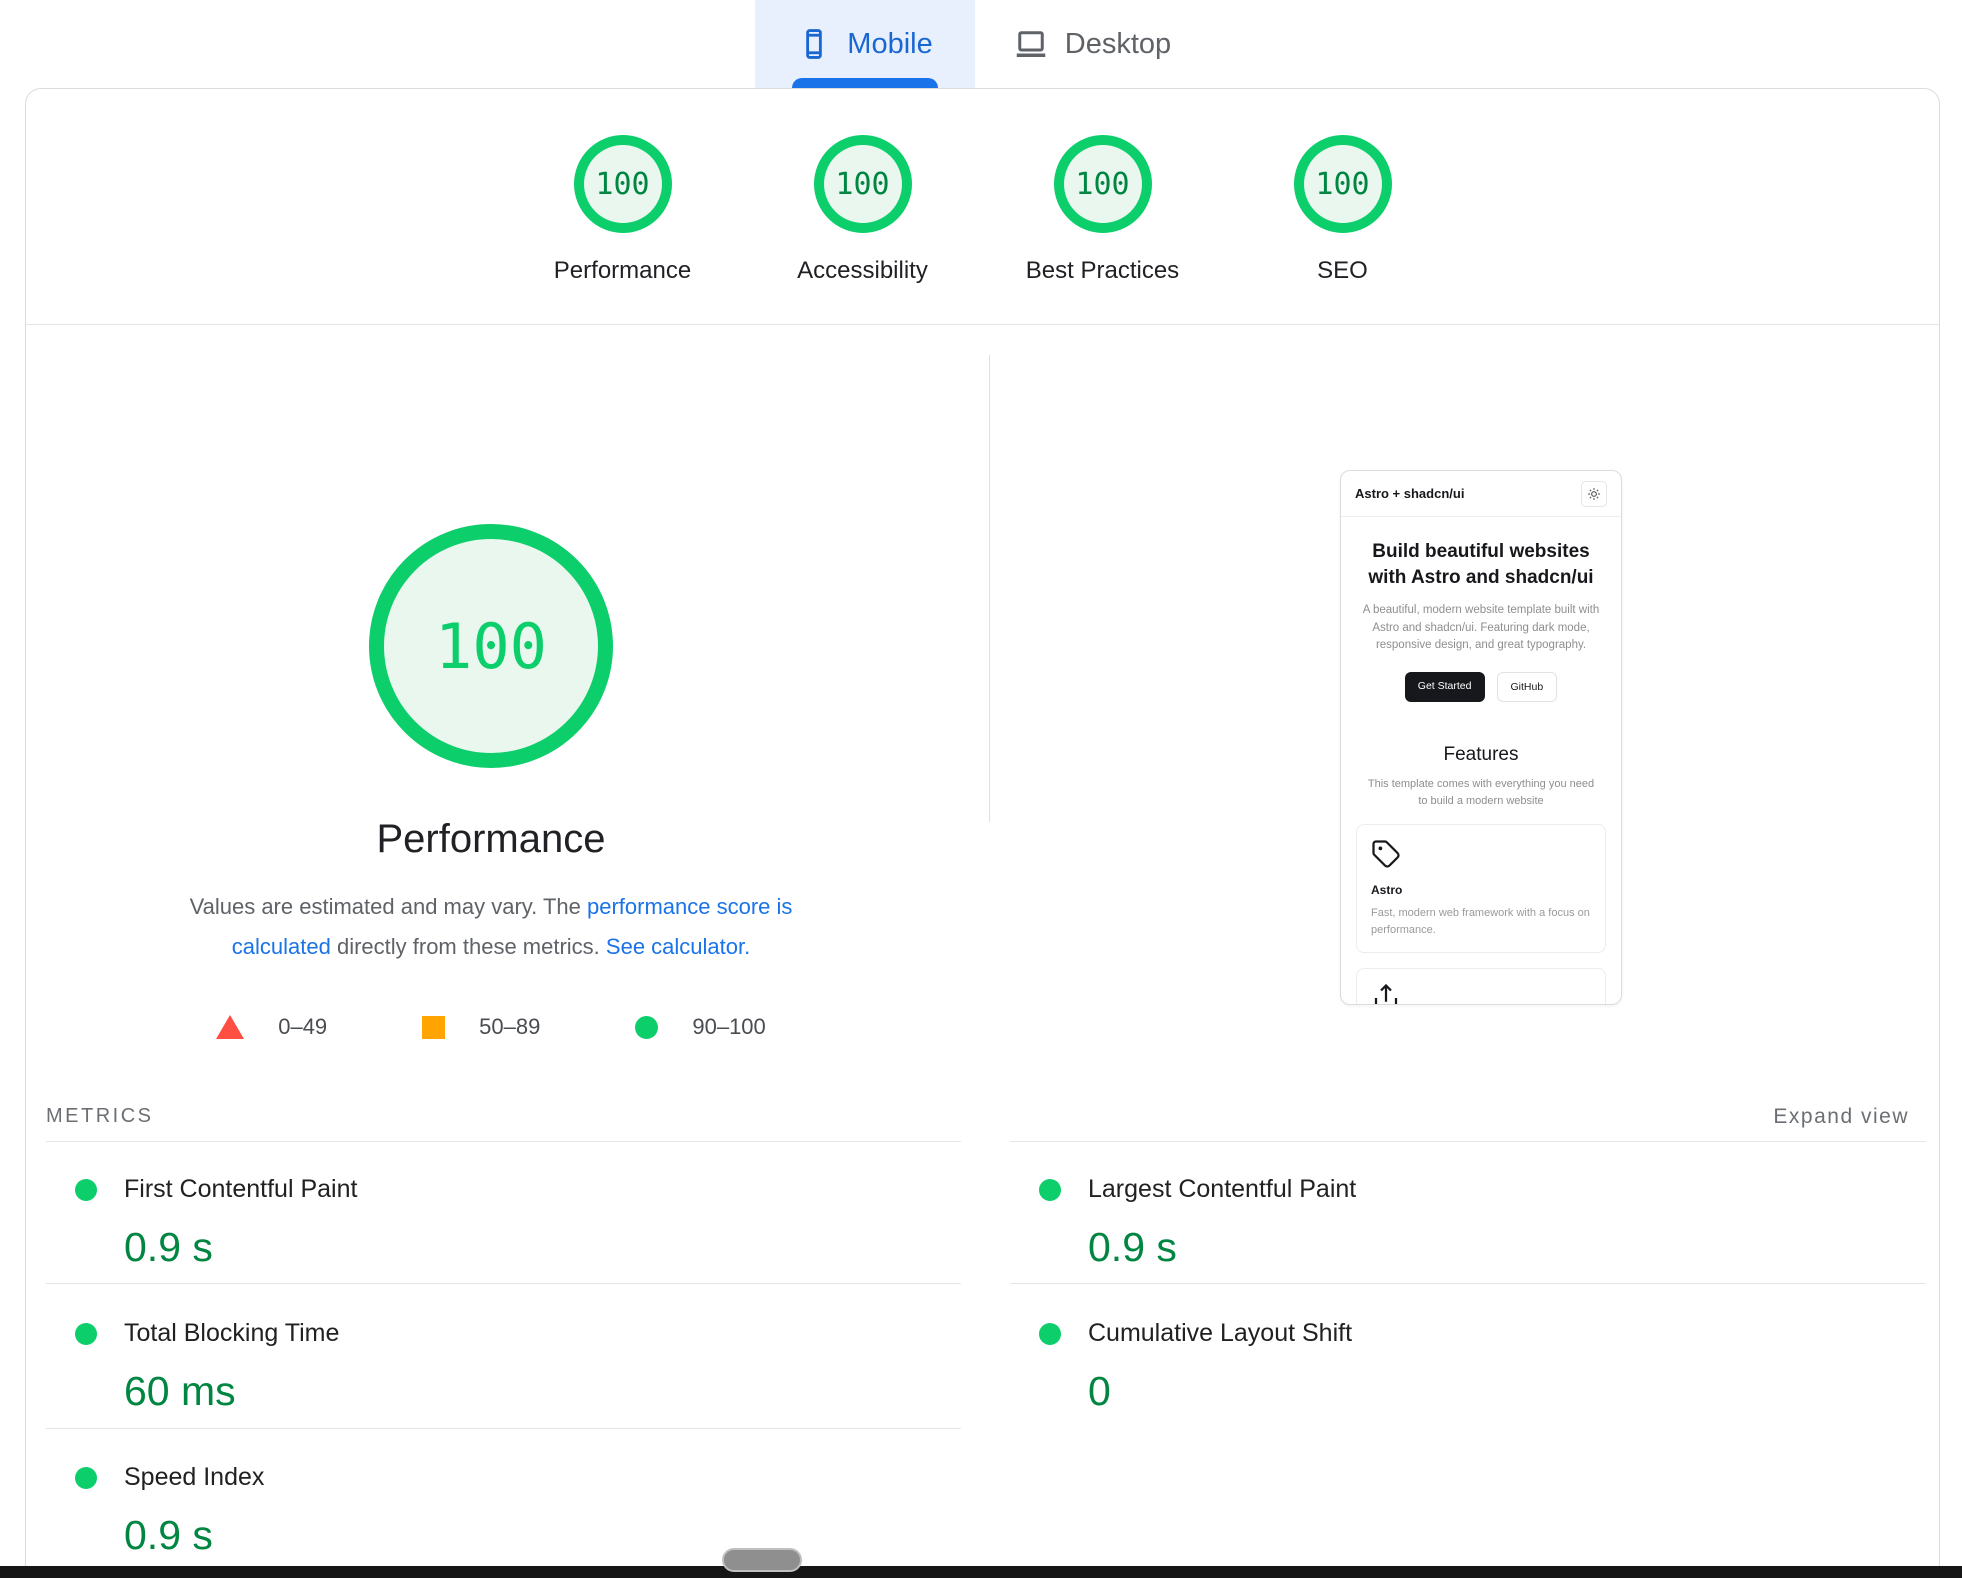  I want to click on category-label: Accessibility, so click(862, 270).